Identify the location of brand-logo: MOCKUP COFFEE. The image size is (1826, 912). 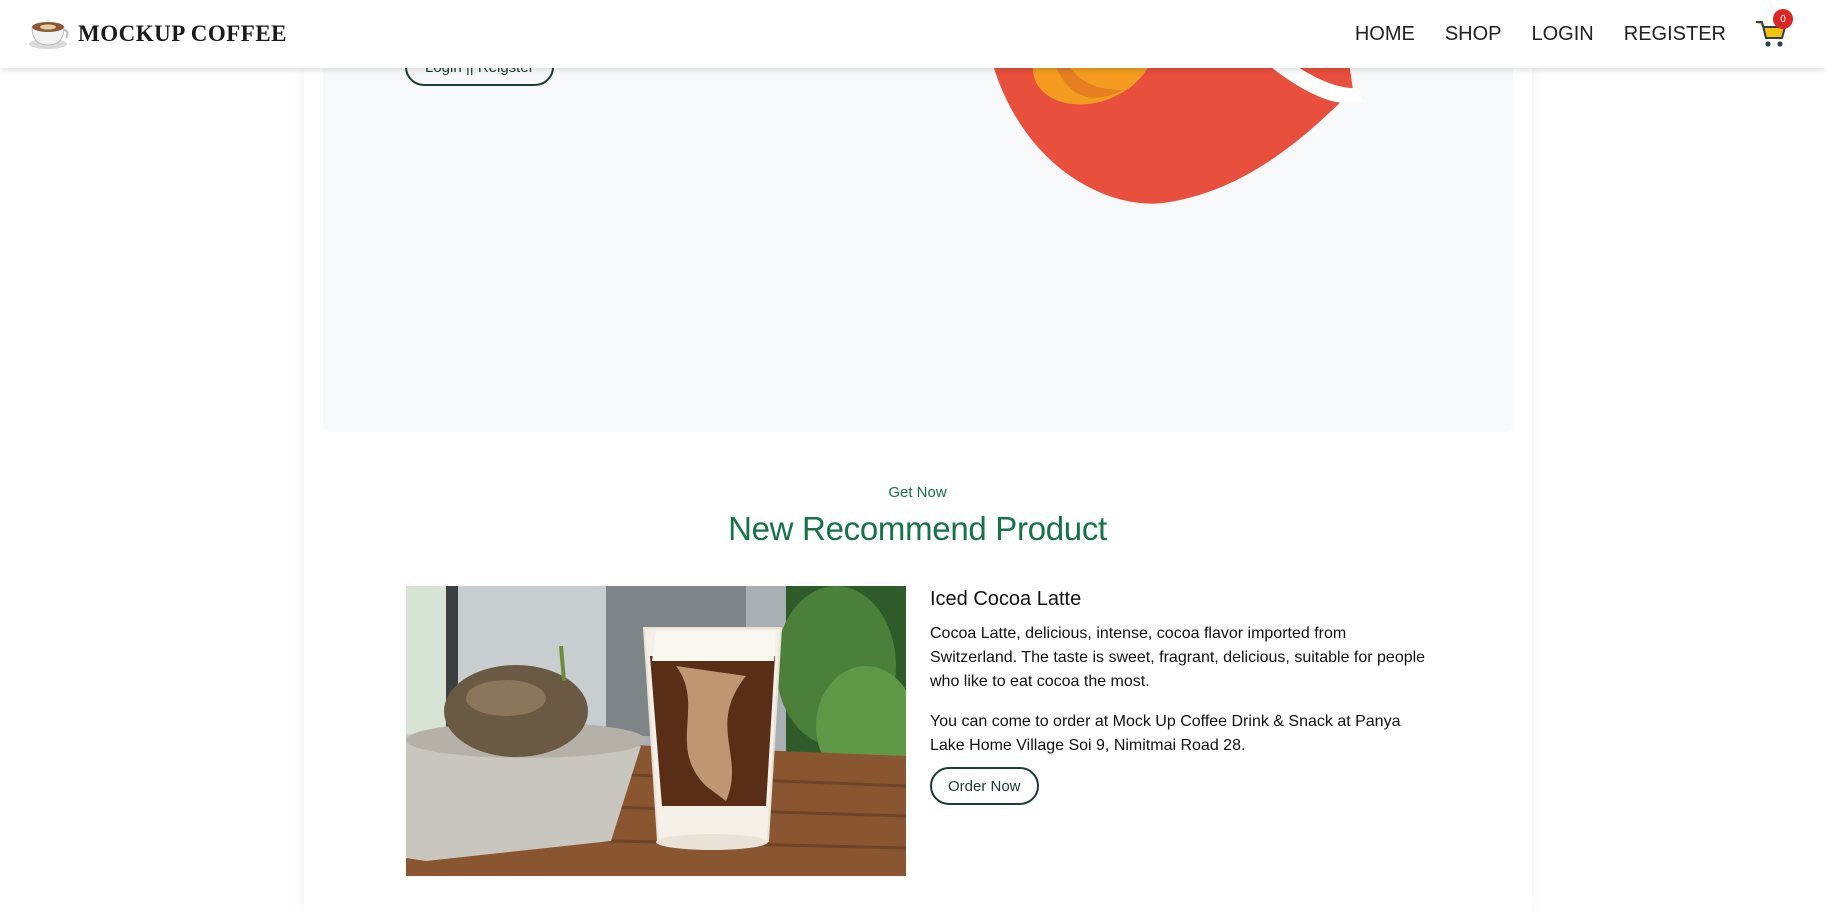
(157, 34).